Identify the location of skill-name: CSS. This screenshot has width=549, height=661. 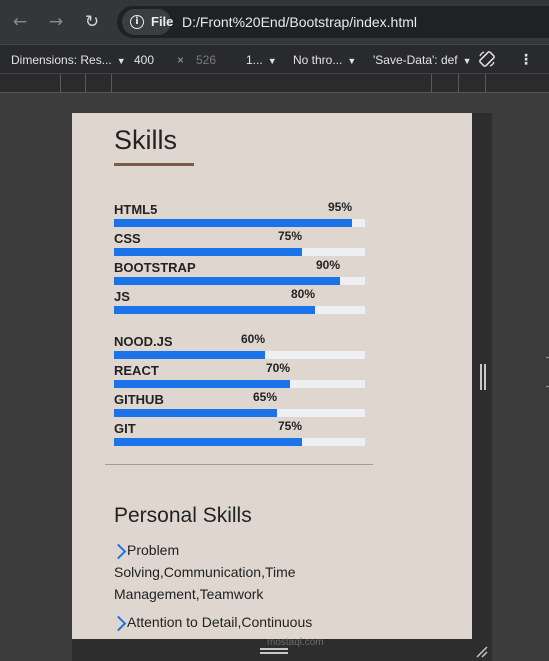
(127, 238).